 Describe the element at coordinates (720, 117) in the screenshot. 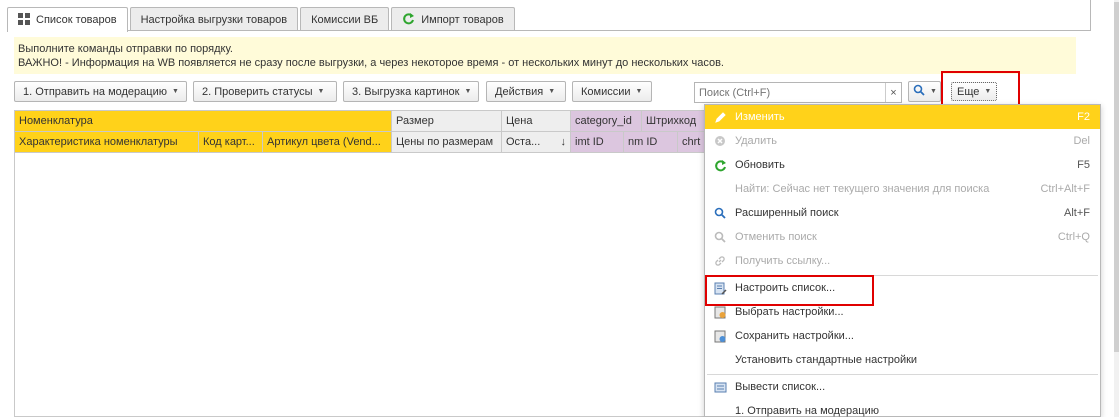

I see `pencil-icon` at that location.